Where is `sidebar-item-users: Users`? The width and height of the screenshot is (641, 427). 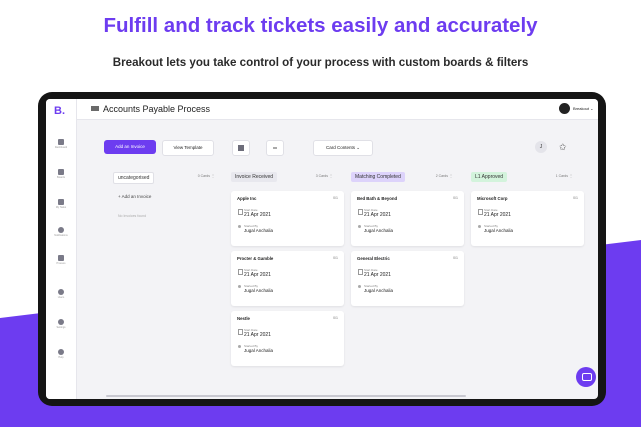 sidebar-item-users: Users is located at coordinates (61, 294).